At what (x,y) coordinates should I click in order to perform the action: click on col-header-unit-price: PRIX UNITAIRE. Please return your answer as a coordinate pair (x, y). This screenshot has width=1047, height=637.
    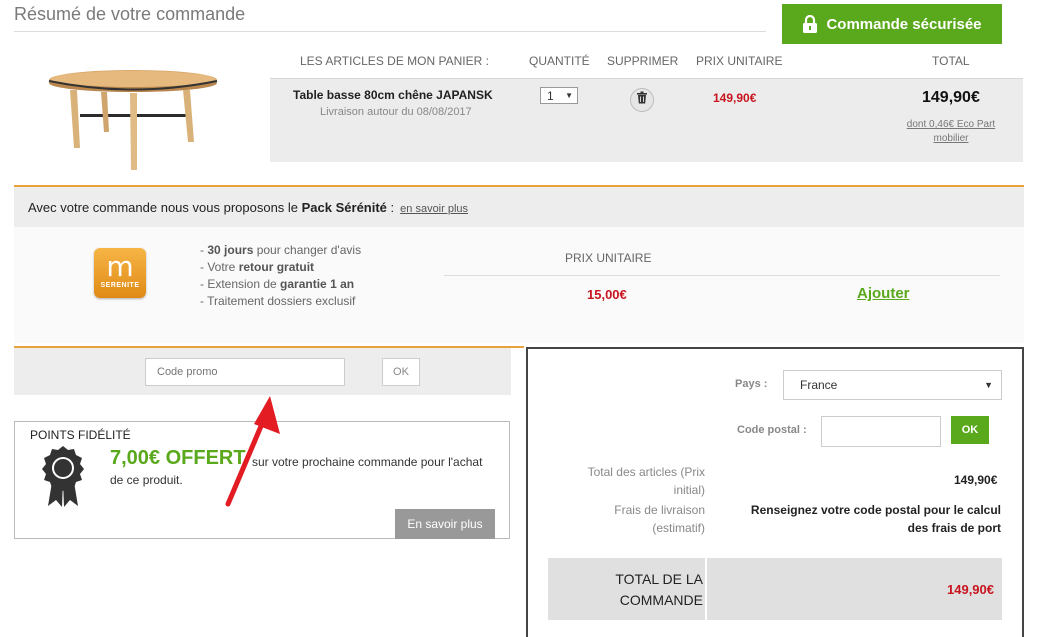
    Looking at the image, I should click on (739, 61).